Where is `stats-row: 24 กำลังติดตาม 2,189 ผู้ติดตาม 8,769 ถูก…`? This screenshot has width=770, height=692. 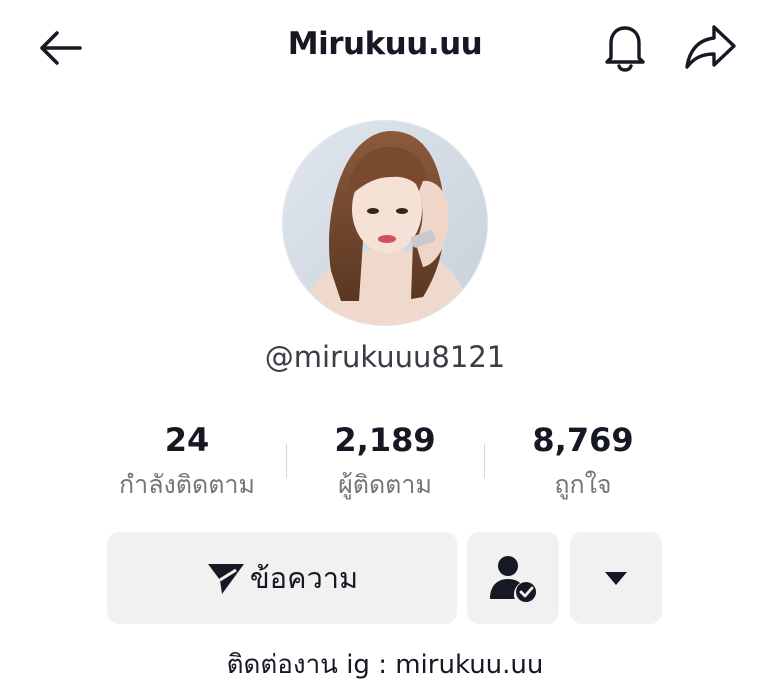 stats-row: 24 กำลังติดตาม 2,189 ผู้ติดตาม 8,769 ถูก… is located at coordinates (385, 463).